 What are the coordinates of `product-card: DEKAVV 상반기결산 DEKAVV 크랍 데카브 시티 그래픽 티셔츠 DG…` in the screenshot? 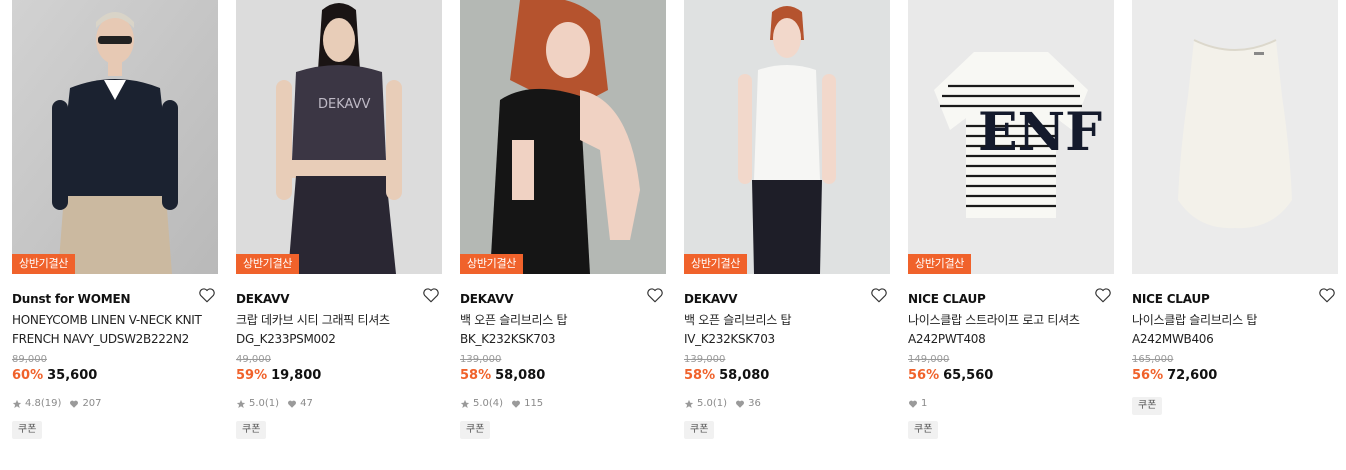 It's located at (339, 219).